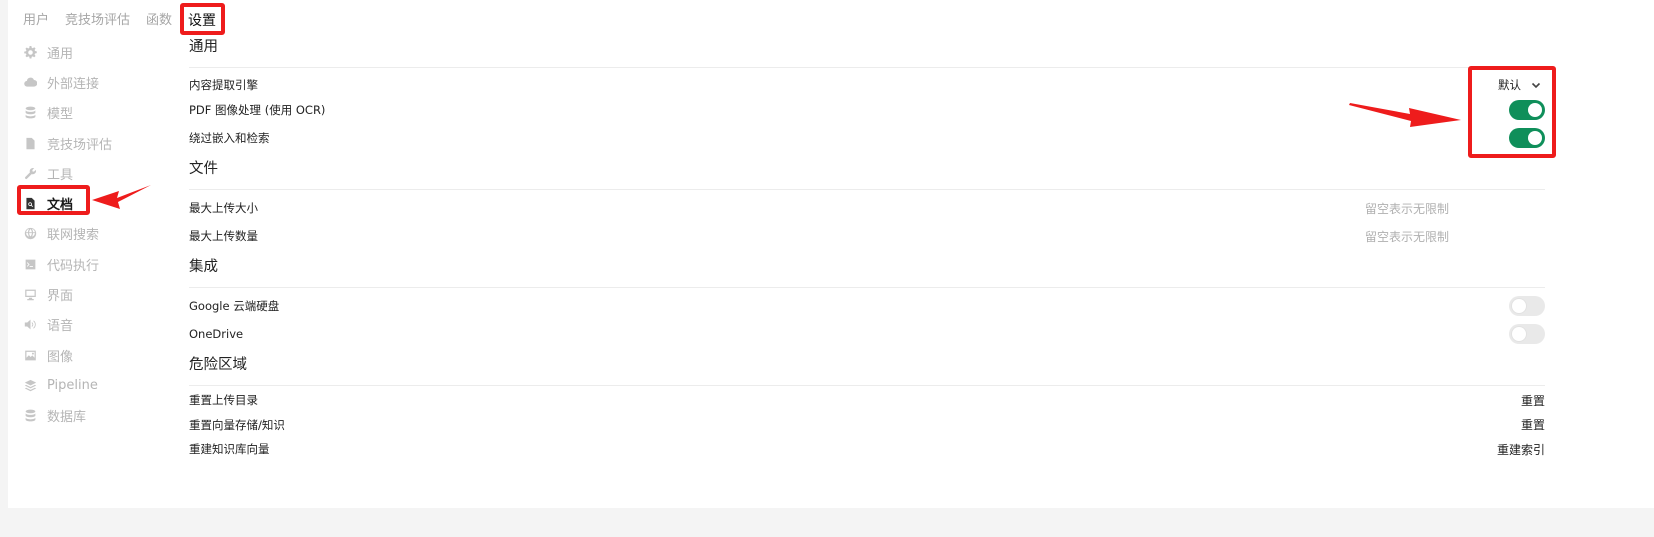 The image size is (1654, 537). Describe the element at coordinates (60, 327) in the screenshot. I see `sidebar-item-label: 语音` at that location.